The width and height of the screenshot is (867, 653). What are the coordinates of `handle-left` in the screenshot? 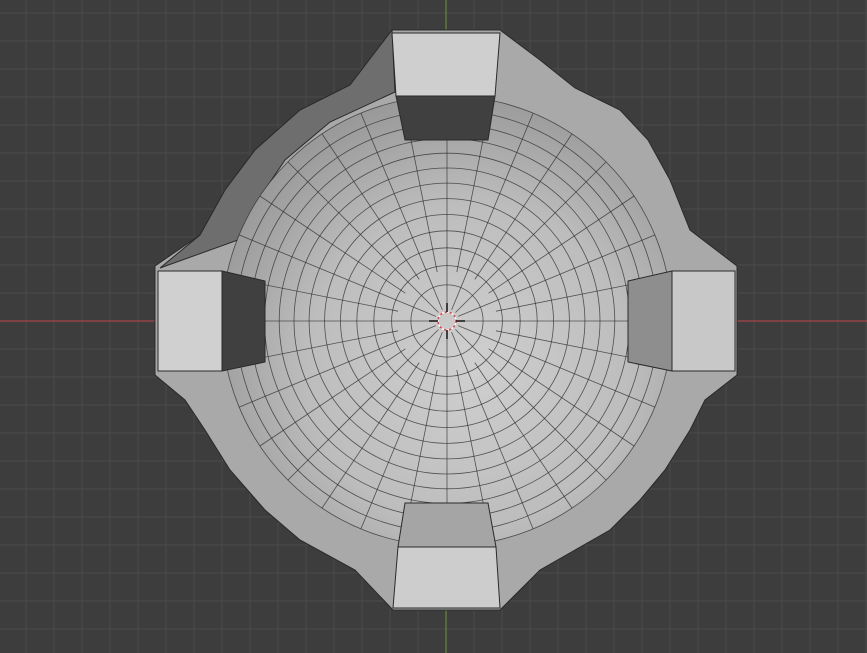 It's located at (211, 321).